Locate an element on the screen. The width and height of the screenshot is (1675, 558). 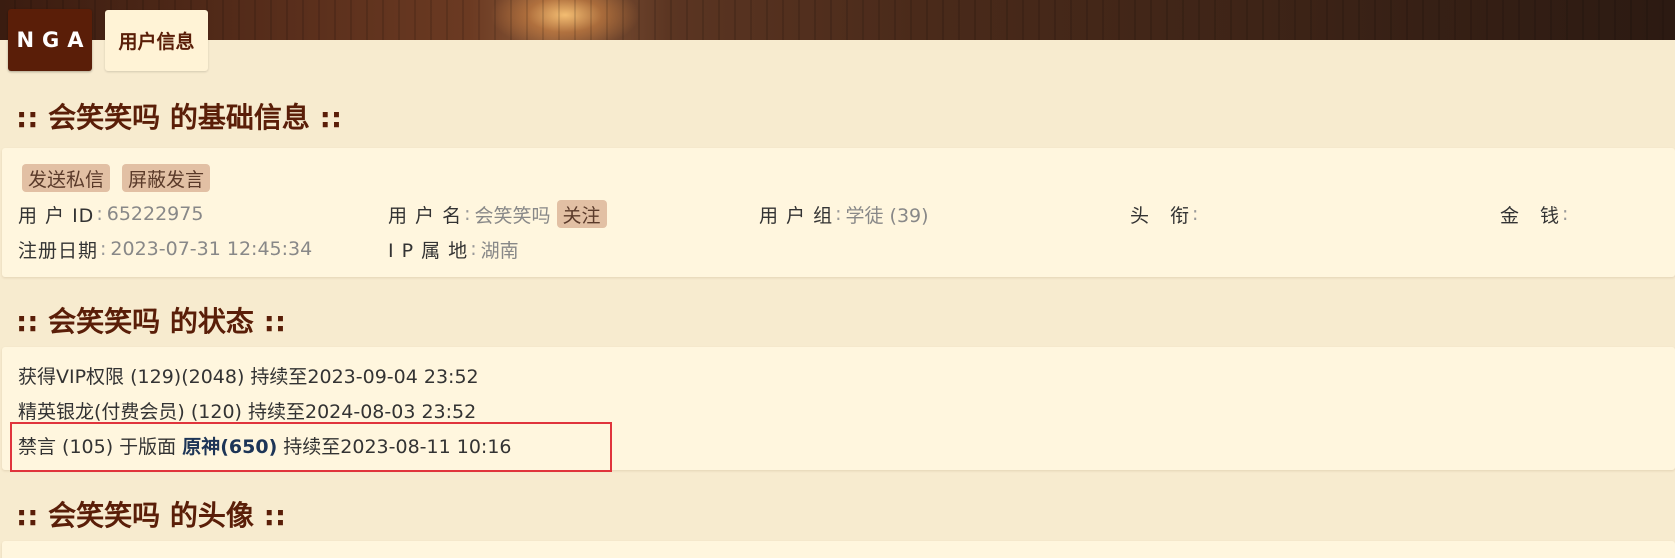
user-group-label: 用 户 组 is located at coordinates (796, 215).